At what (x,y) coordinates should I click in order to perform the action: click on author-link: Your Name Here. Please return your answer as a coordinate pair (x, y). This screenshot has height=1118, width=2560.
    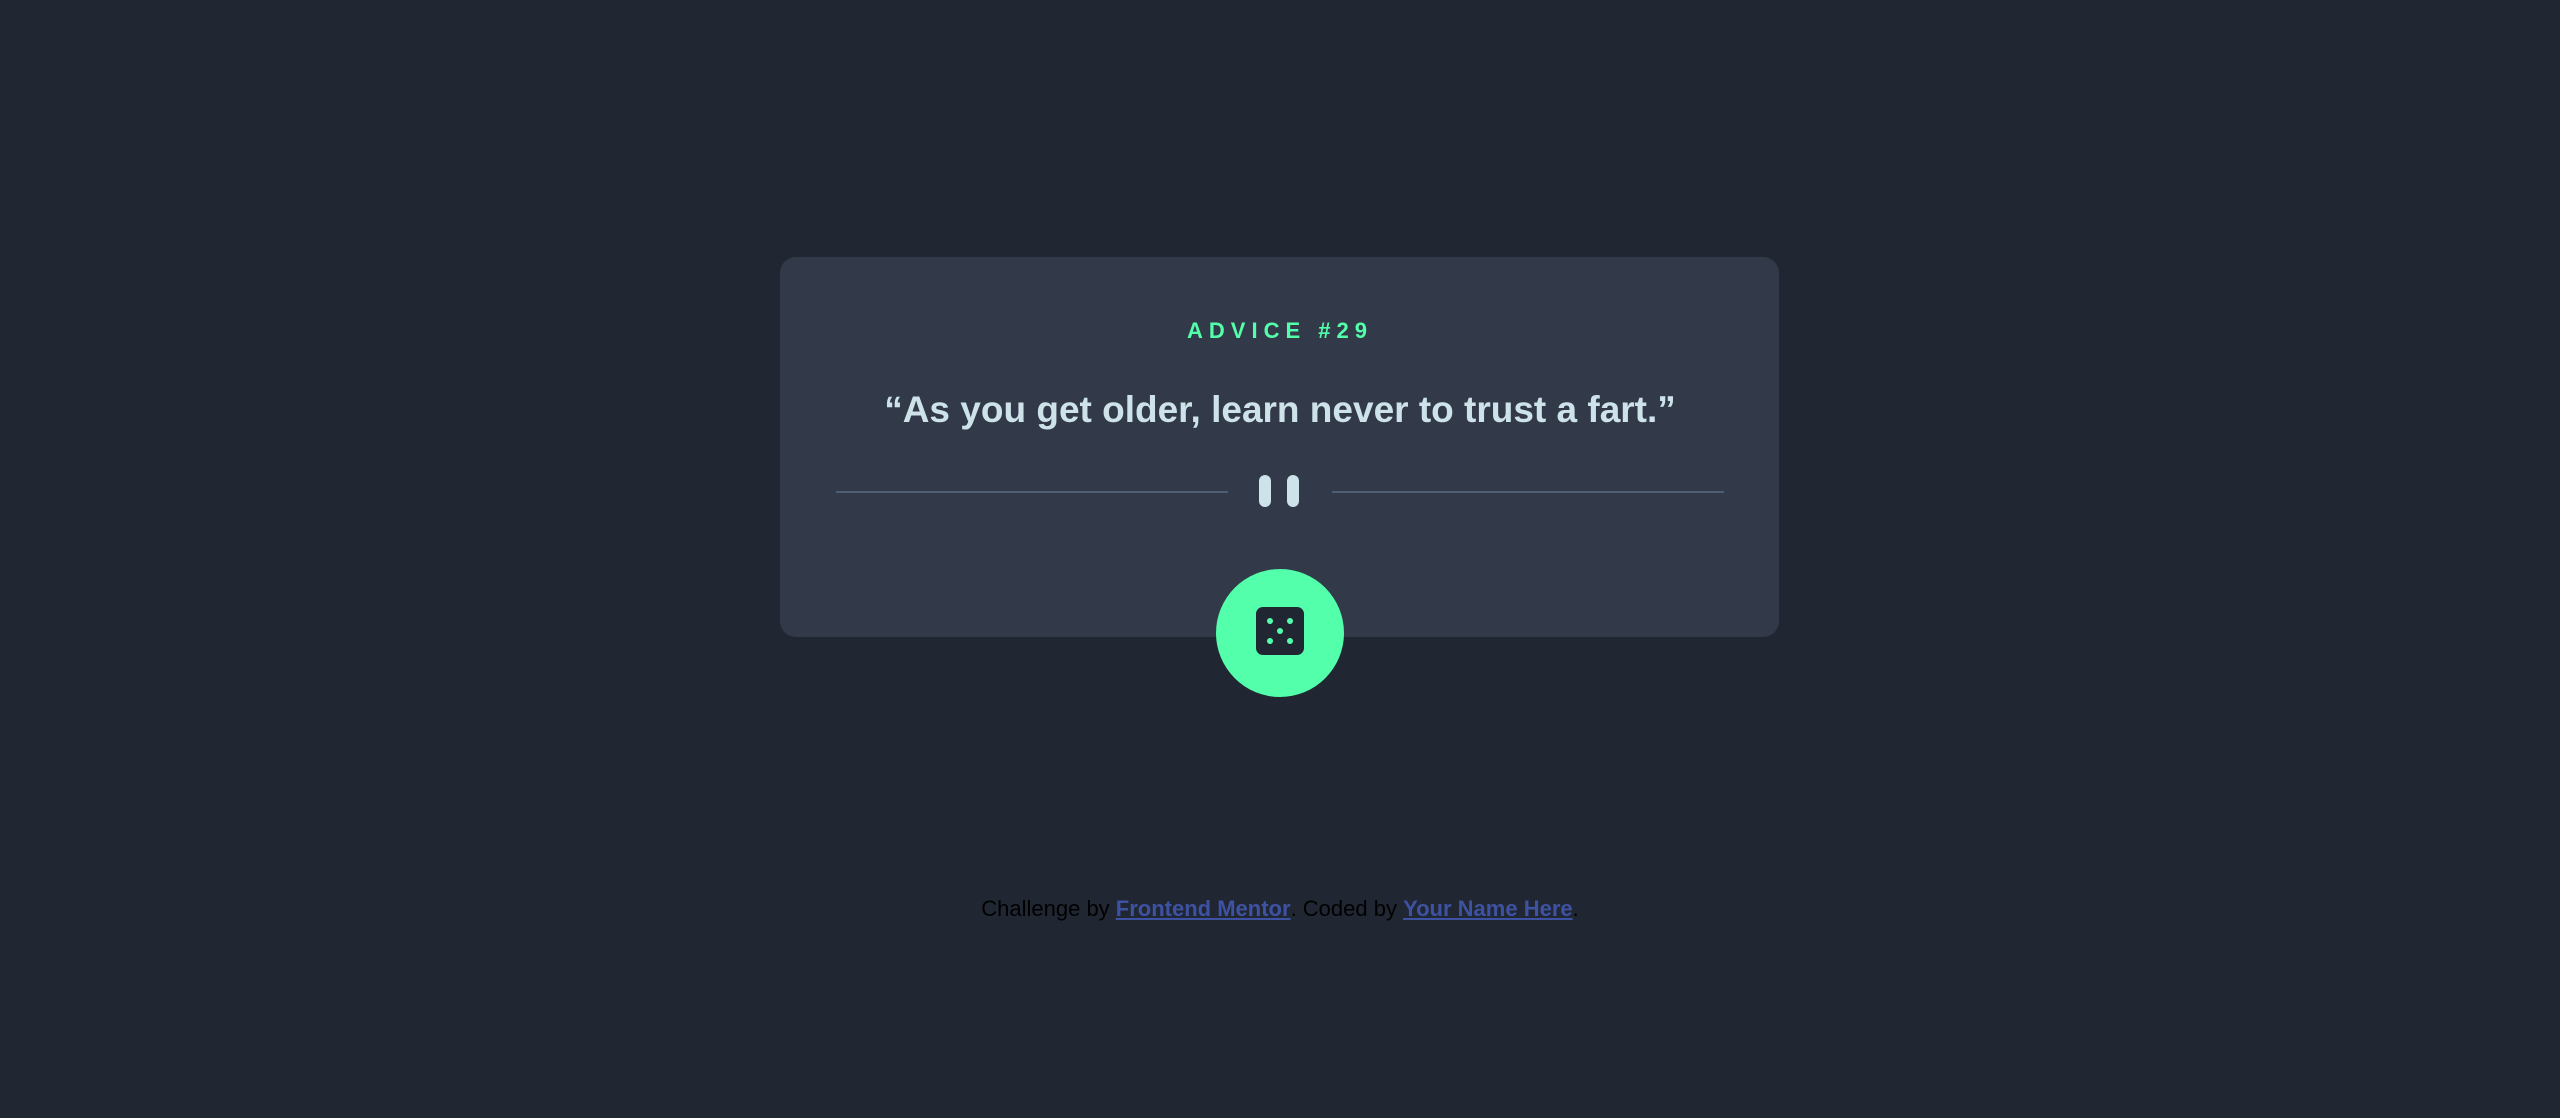
    Looking at the image, I should click on (1488, 908).